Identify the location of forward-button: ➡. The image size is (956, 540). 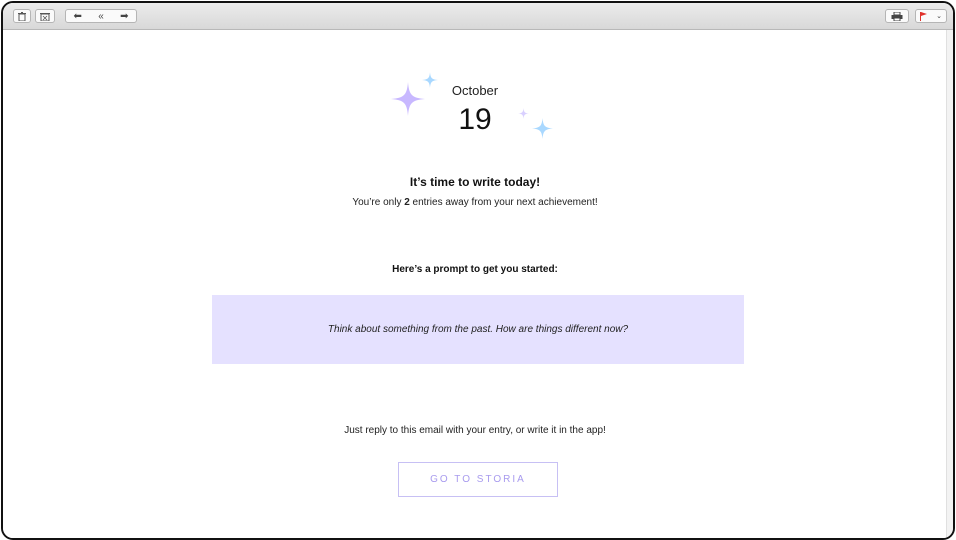
(124, 16).